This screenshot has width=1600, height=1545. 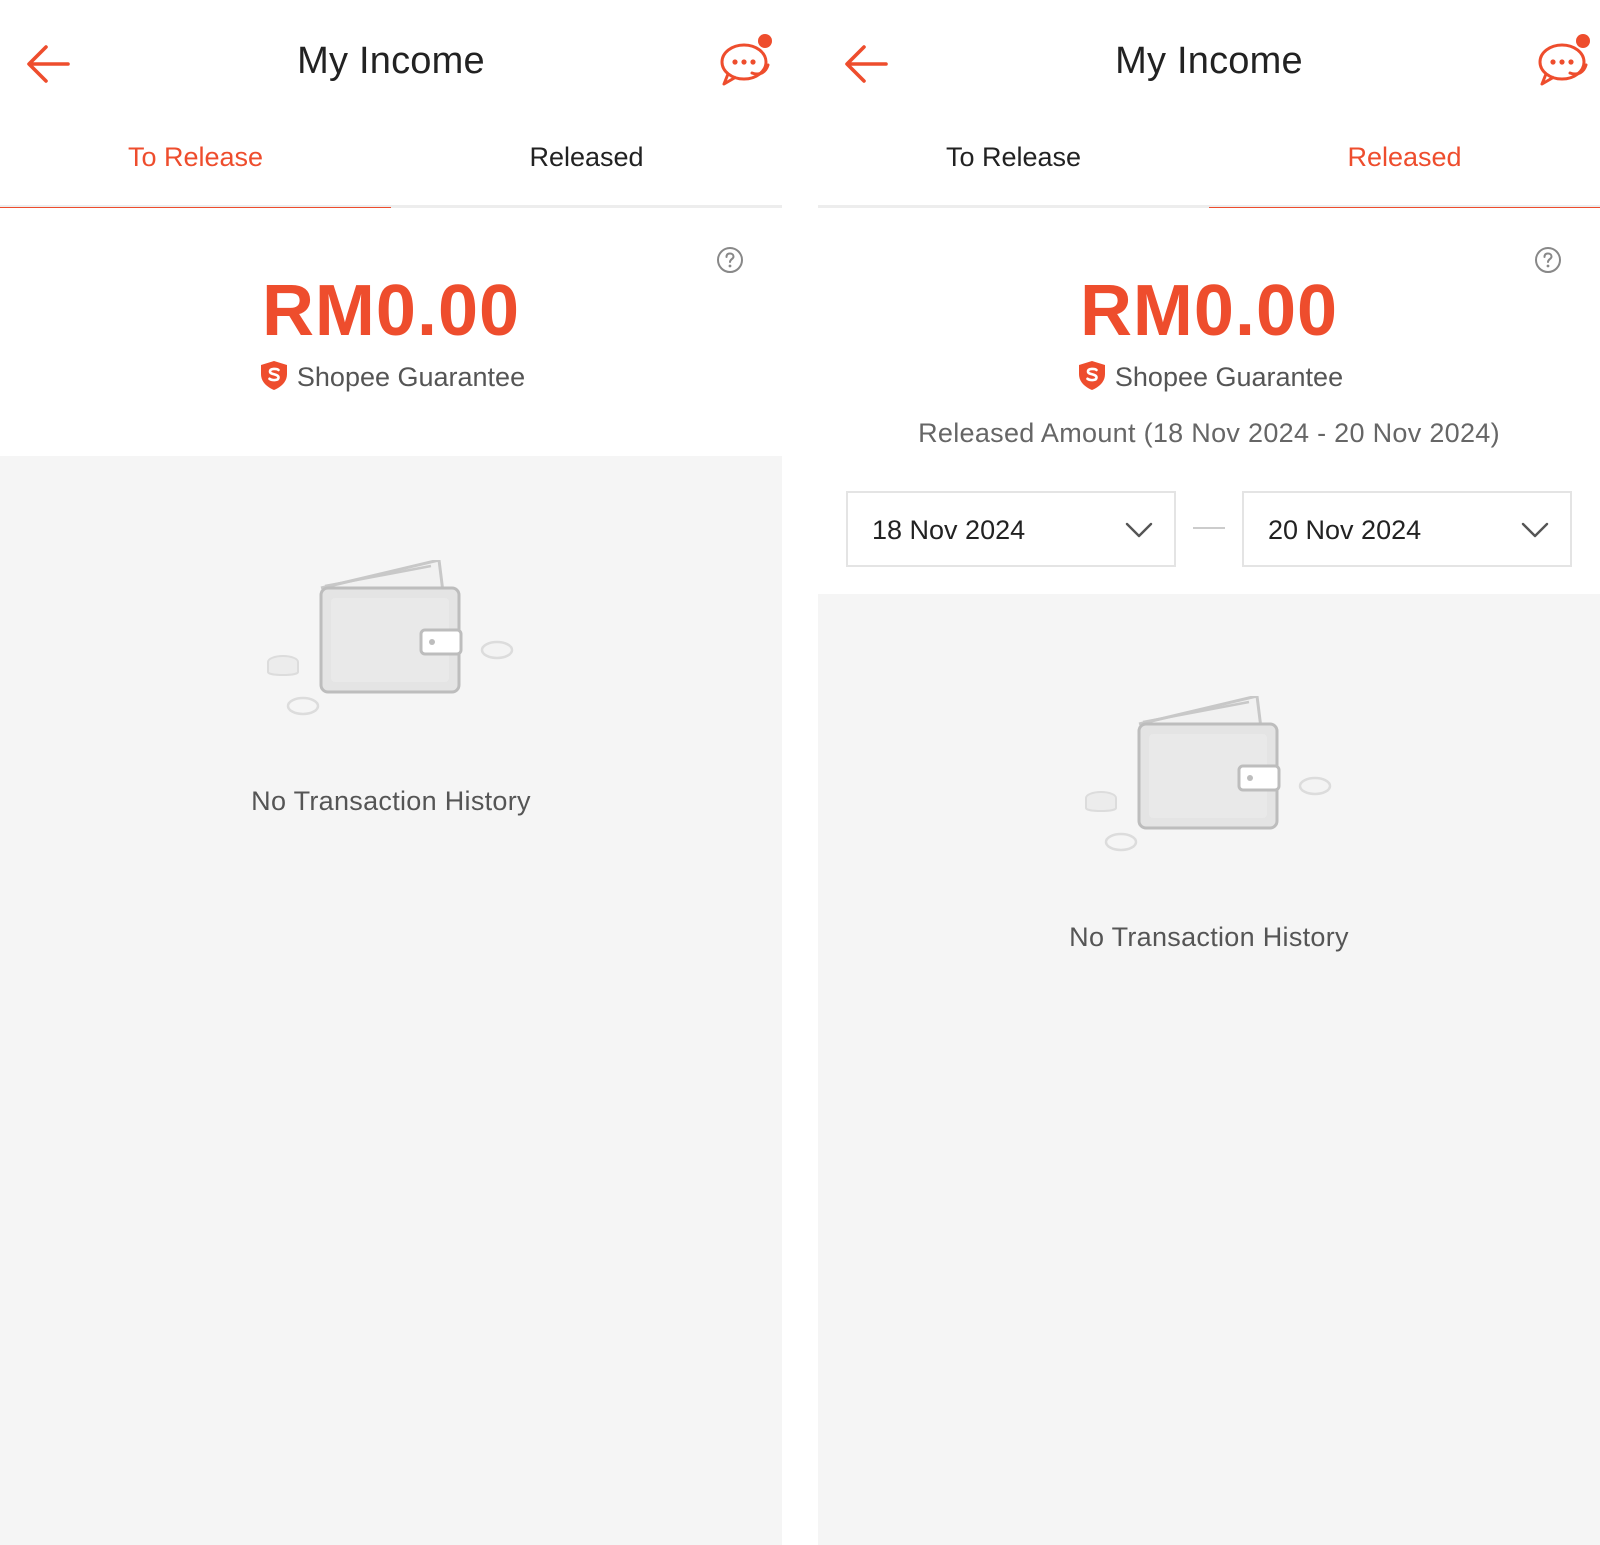 I want to click on income-summary: RM0.00 Shopee Guarantee, so click(x=391, y=332).